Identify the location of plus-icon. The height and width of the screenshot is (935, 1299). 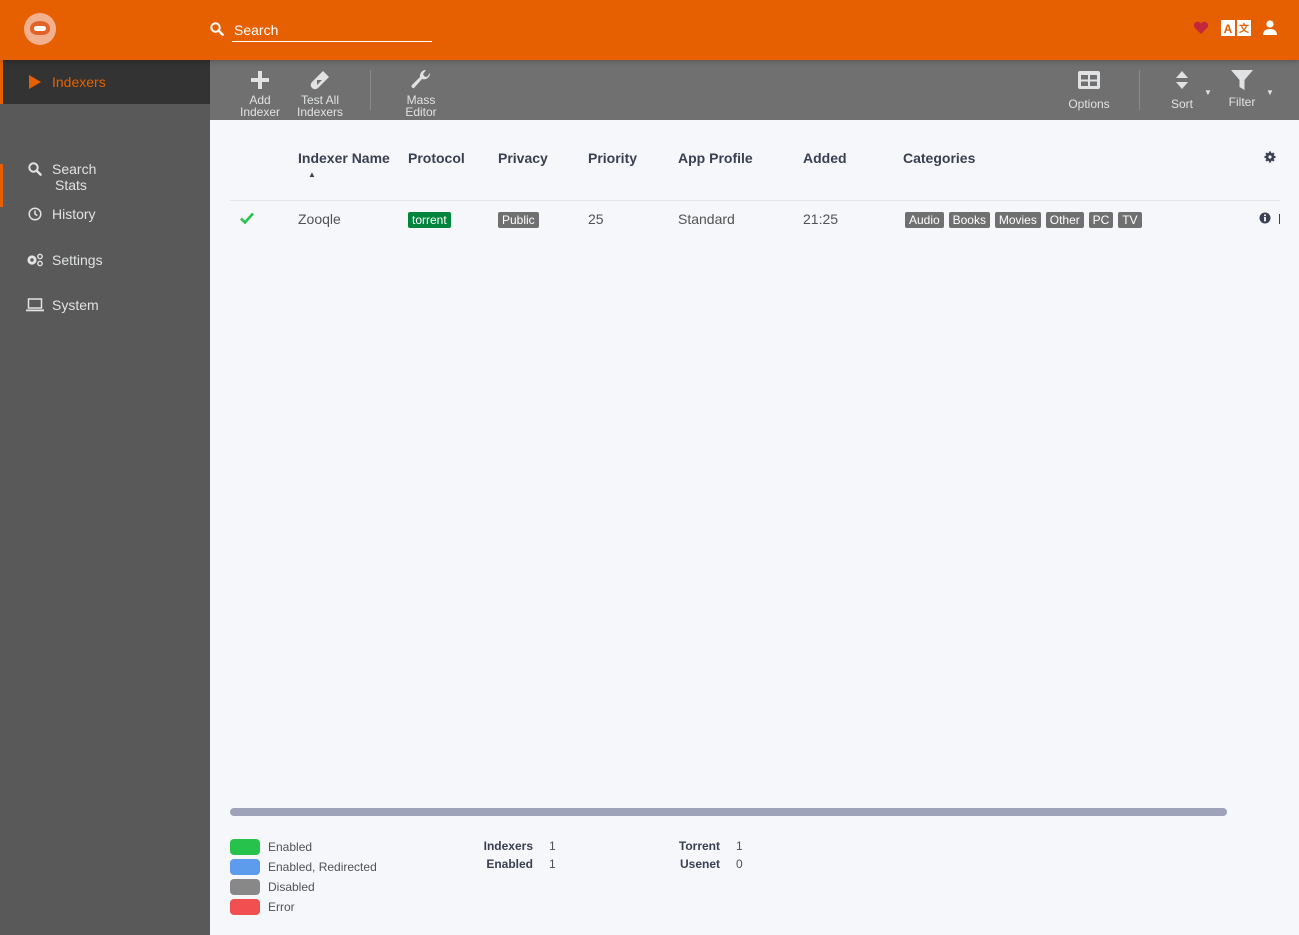
(260, 80).